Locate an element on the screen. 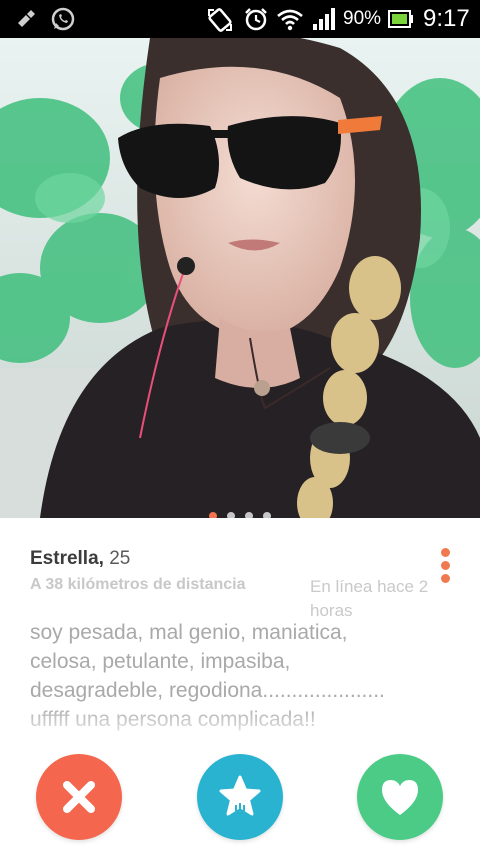 The height and width of the screenshot is (854, 480). superlike-button is located at coordinates (240, 797).